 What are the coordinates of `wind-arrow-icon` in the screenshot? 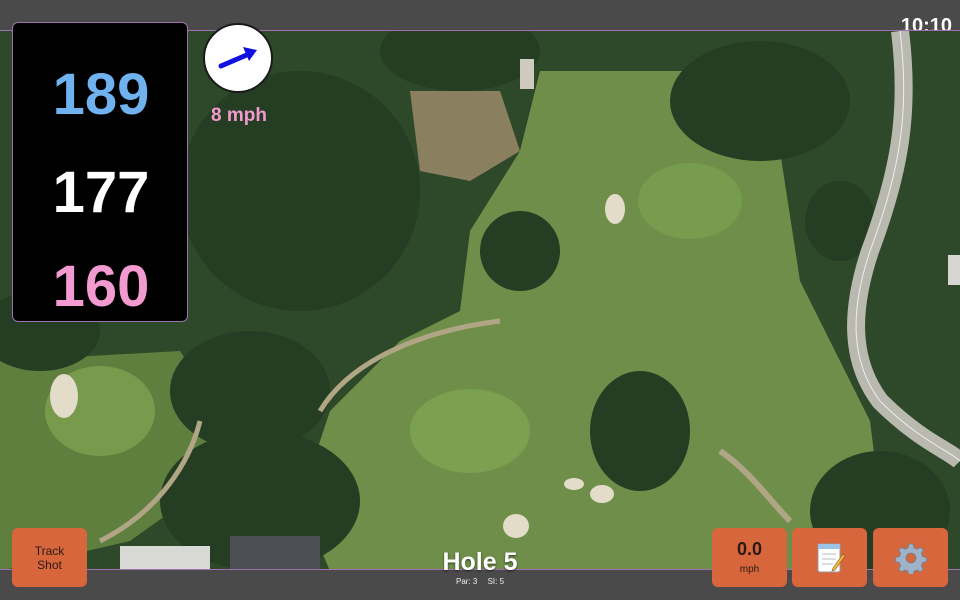 It's located at (237, 58).